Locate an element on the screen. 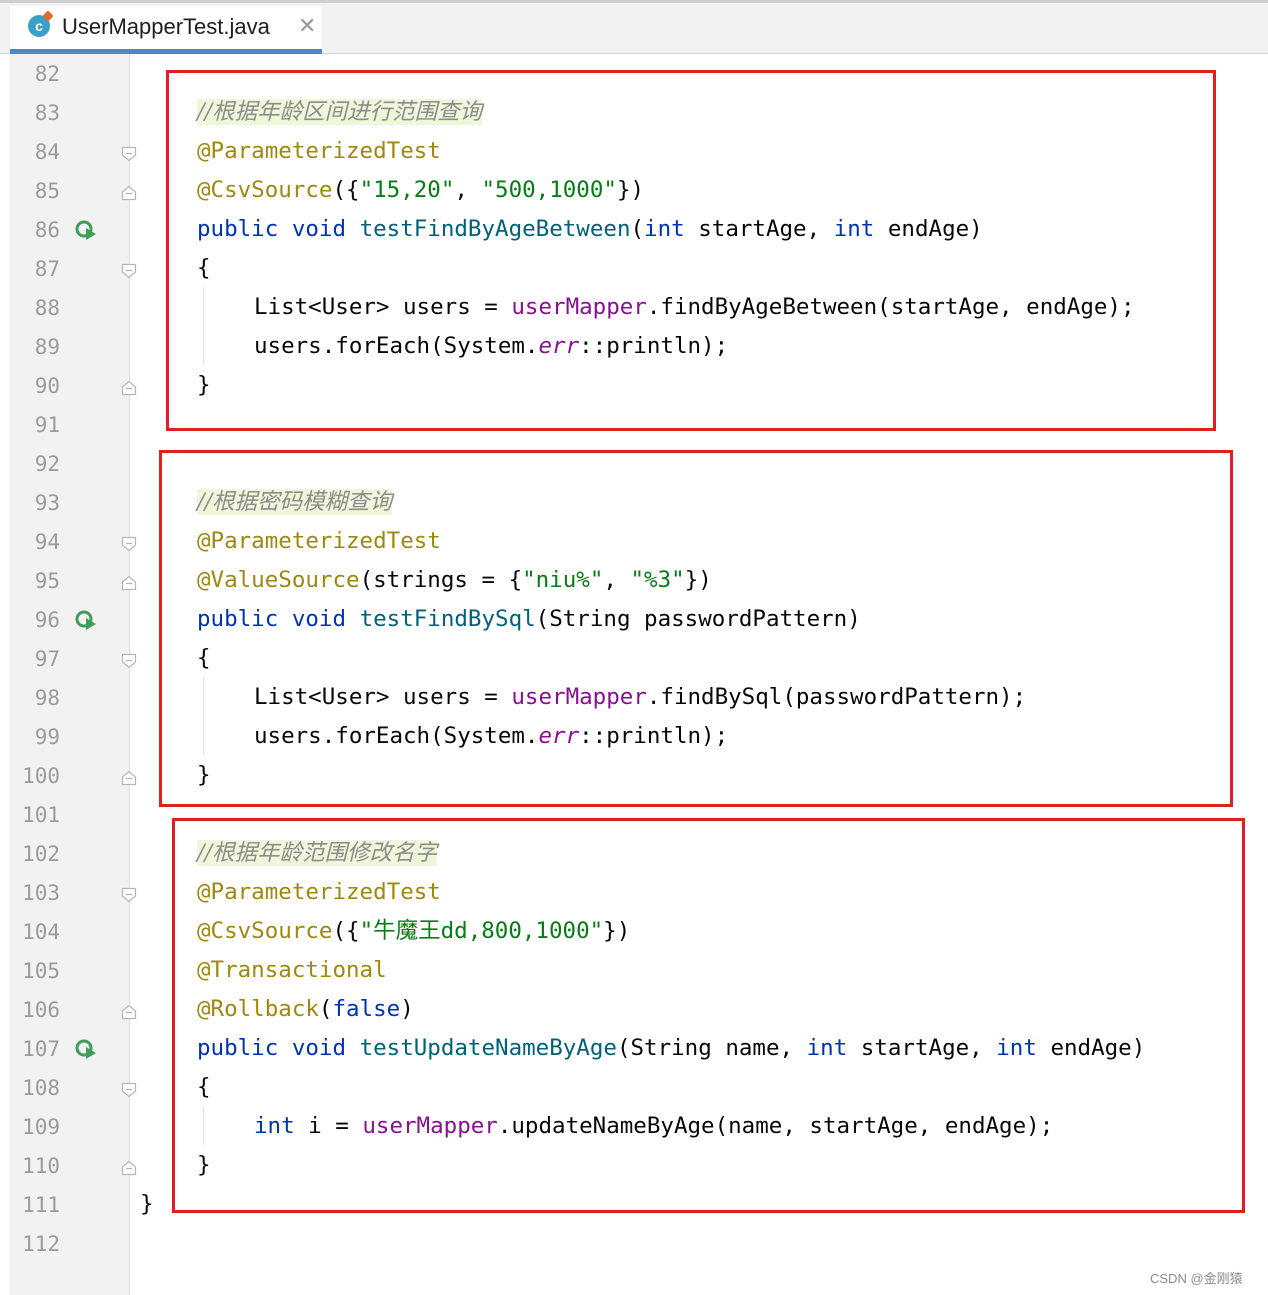 The width and height of the screenshot is (1268, 1295). line-number: 91 is located at coordinates (47, 425).